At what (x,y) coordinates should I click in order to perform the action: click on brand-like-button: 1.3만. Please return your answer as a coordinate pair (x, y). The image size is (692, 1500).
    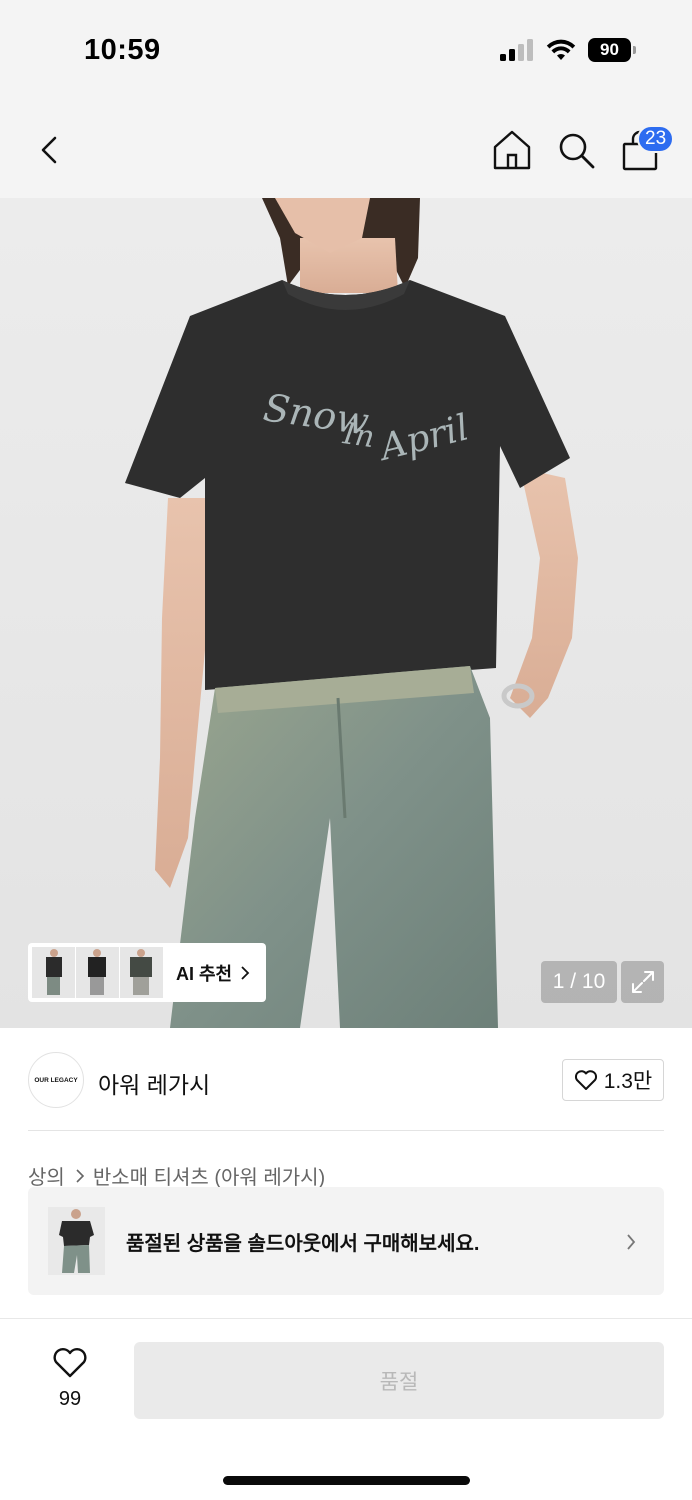
    Looking at the image, I should click on (613, 1080).